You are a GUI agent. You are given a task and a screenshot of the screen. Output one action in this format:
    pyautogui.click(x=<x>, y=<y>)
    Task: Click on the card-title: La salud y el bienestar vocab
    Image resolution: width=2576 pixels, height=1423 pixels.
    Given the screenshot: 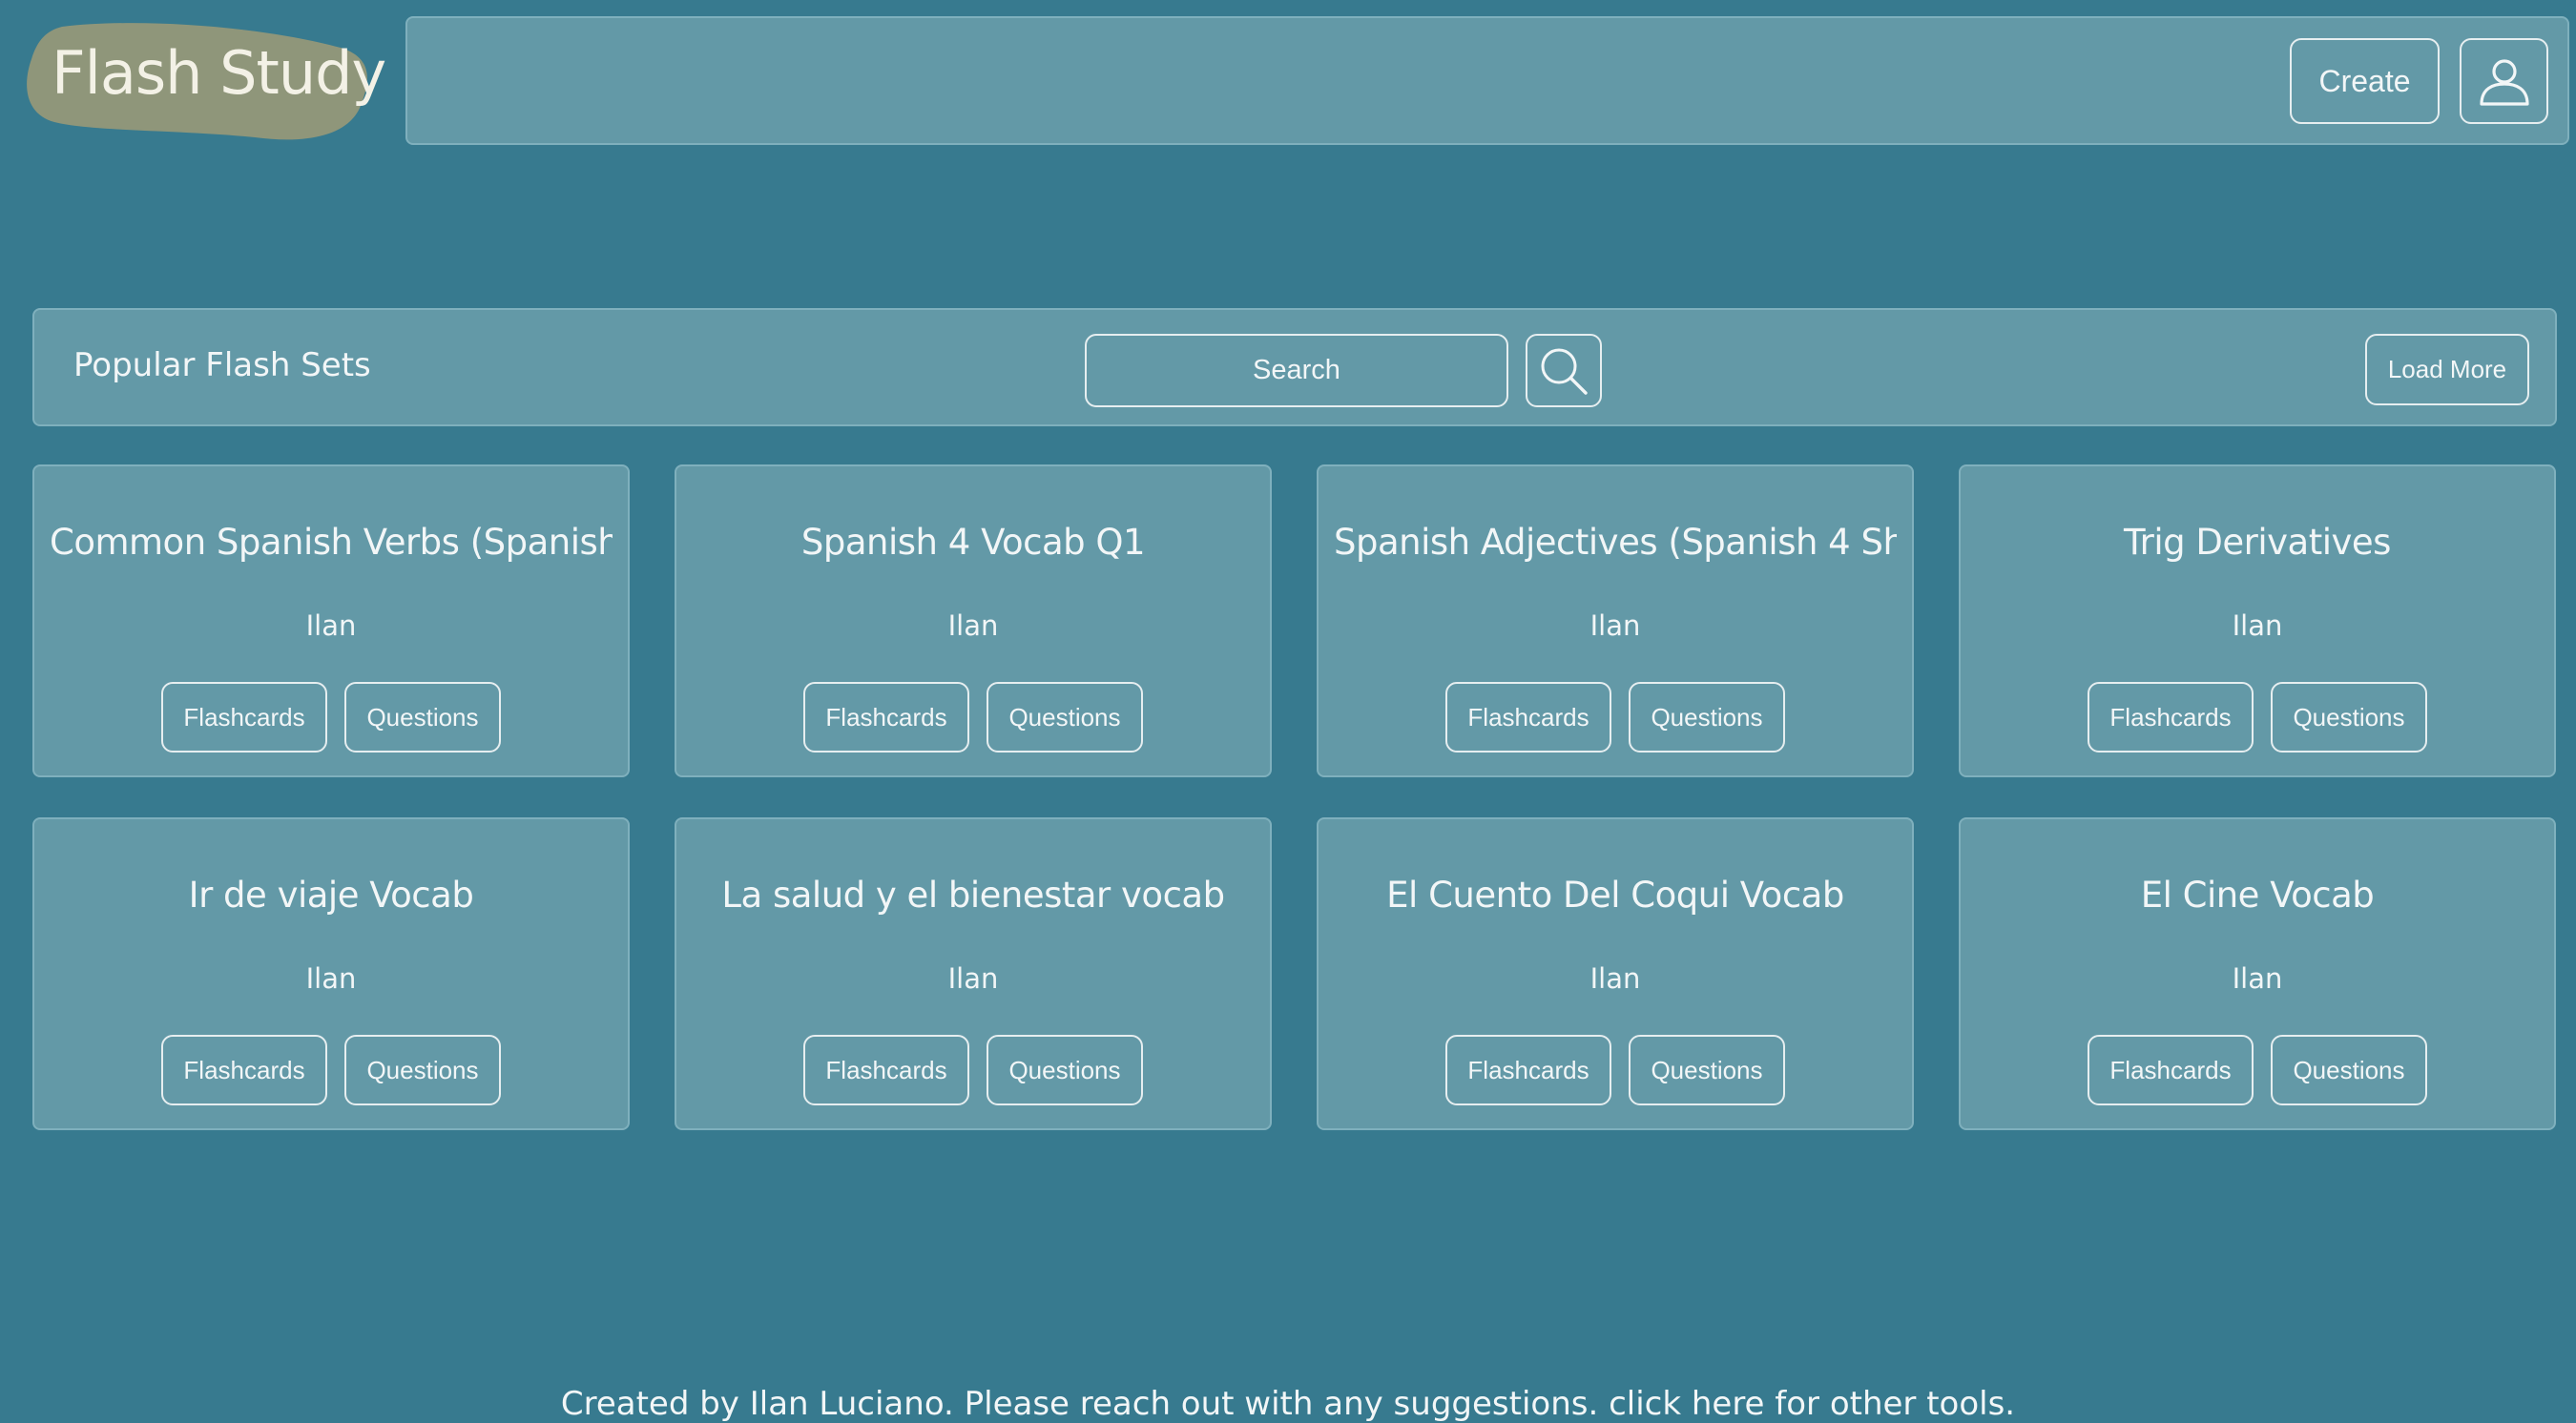 What is the action you would take?
    pyautogui.click(x=973, y=896)
    